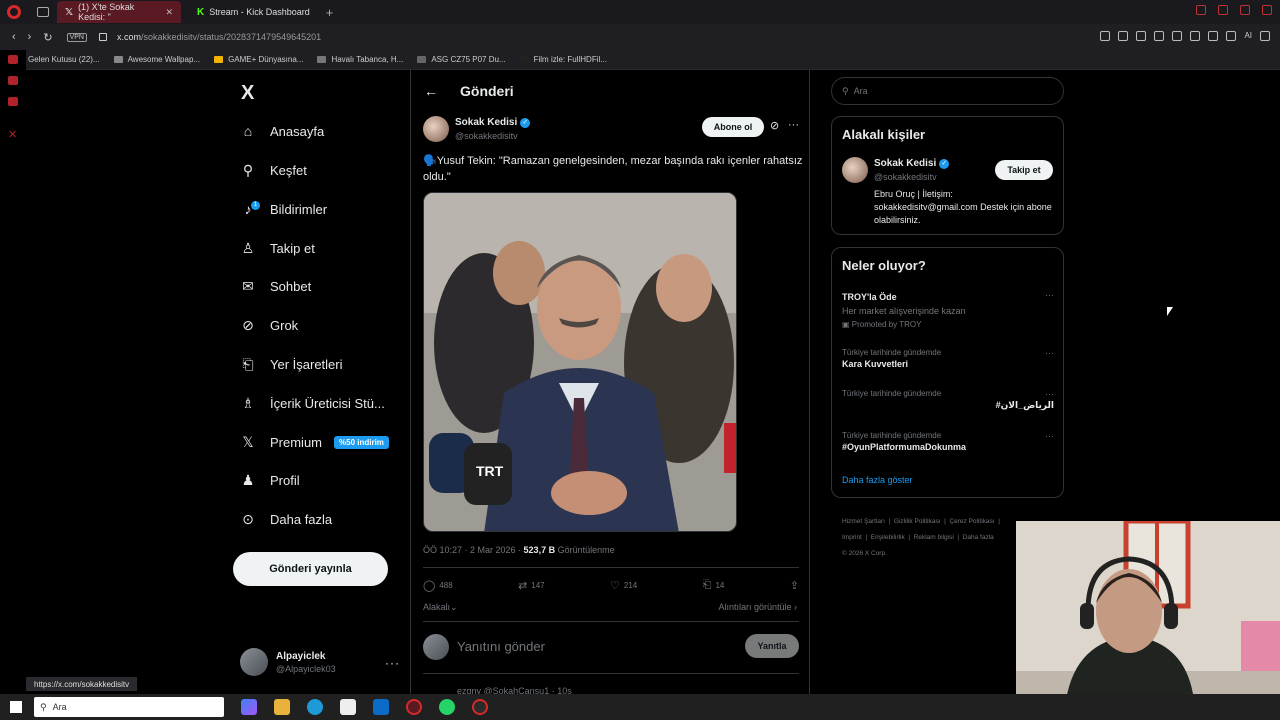  I want to click on instagram-icon, so click(13, 101).